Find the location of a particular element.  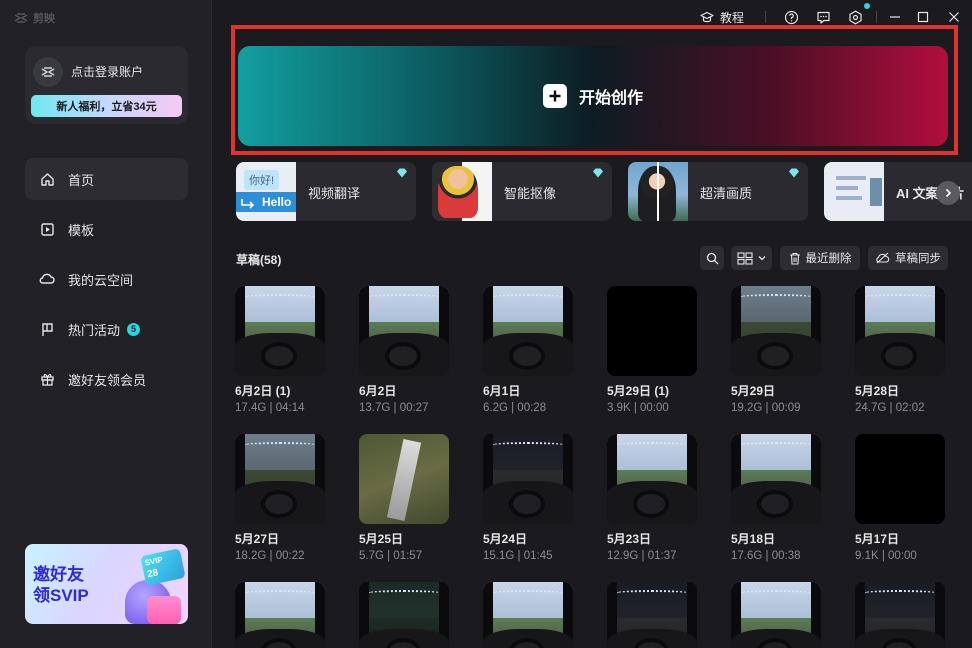

cloud-sync-icon is located at coordinates (883, 258).